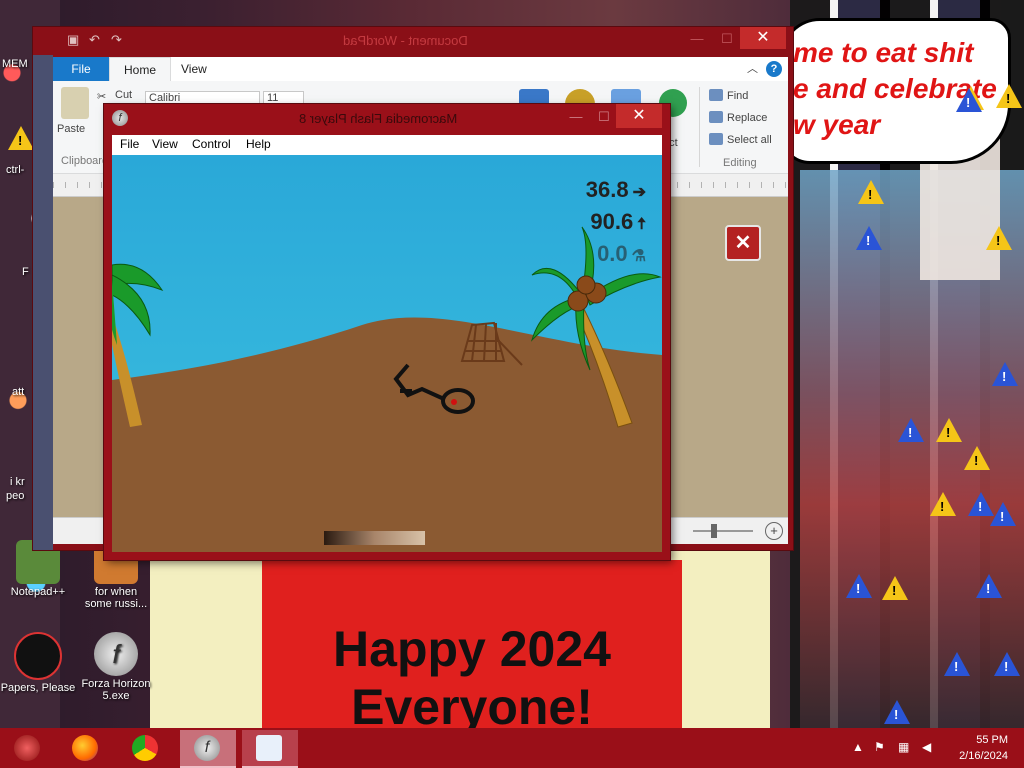 The image size is (1024, 768). I want to click on clock-date: 2/16/2024, so click(983, 756).